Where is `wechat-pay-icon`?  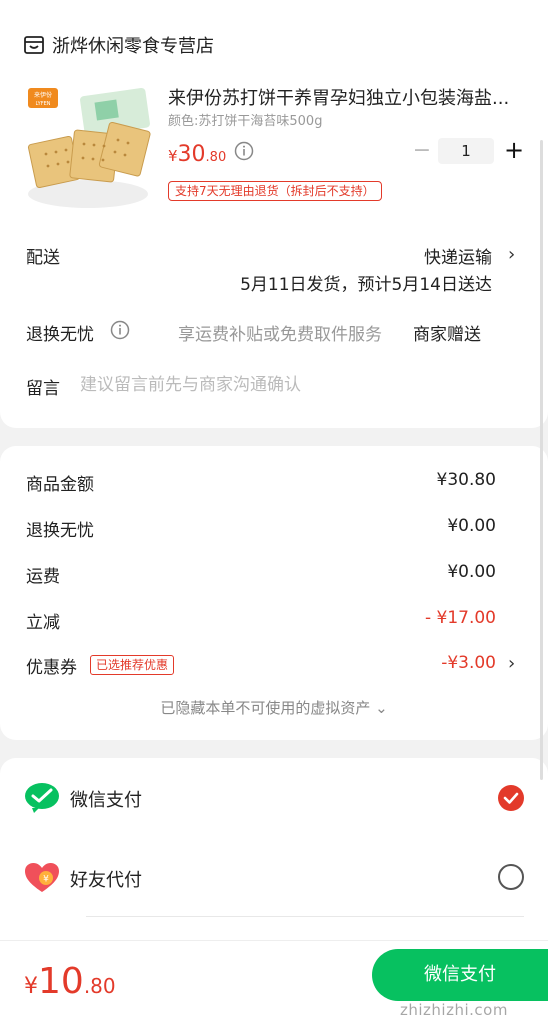 wechat-pay-icon is located at coordinates (42, 798).